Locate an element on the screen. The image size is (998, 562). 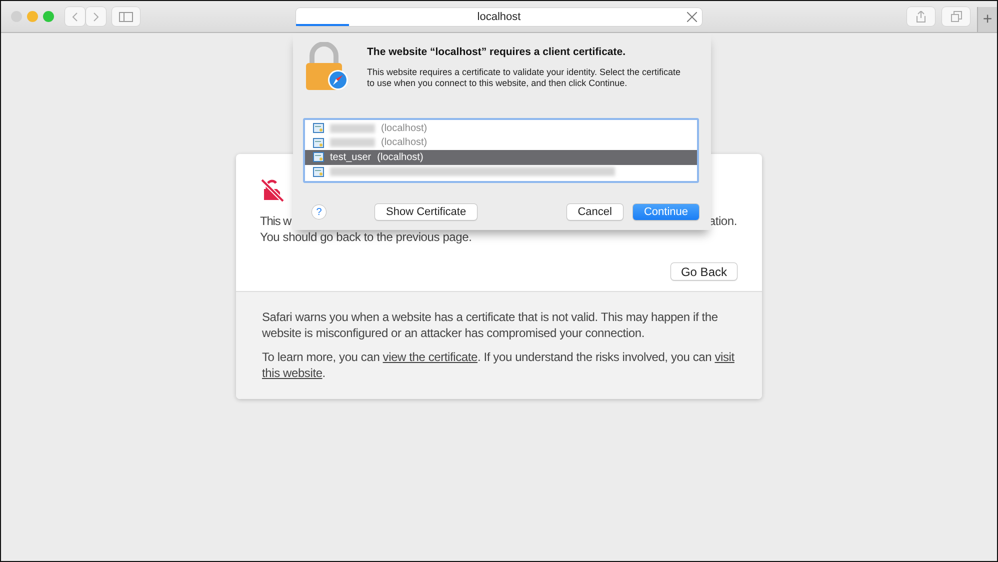
sidebar-button is located at coordinates (126, 16).